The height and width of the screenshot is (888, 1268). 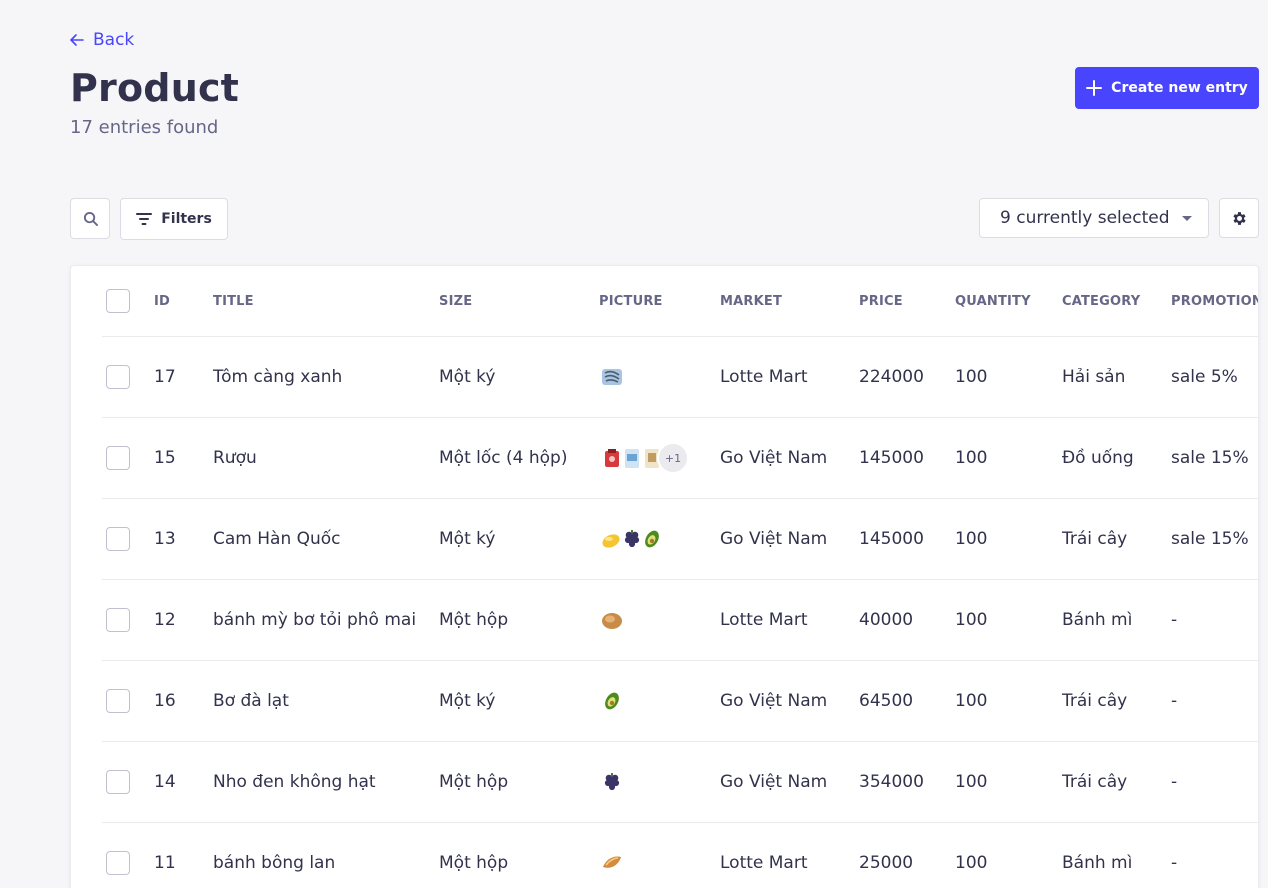 I want to click on cell-id: 12, so click(x=165, y=620).